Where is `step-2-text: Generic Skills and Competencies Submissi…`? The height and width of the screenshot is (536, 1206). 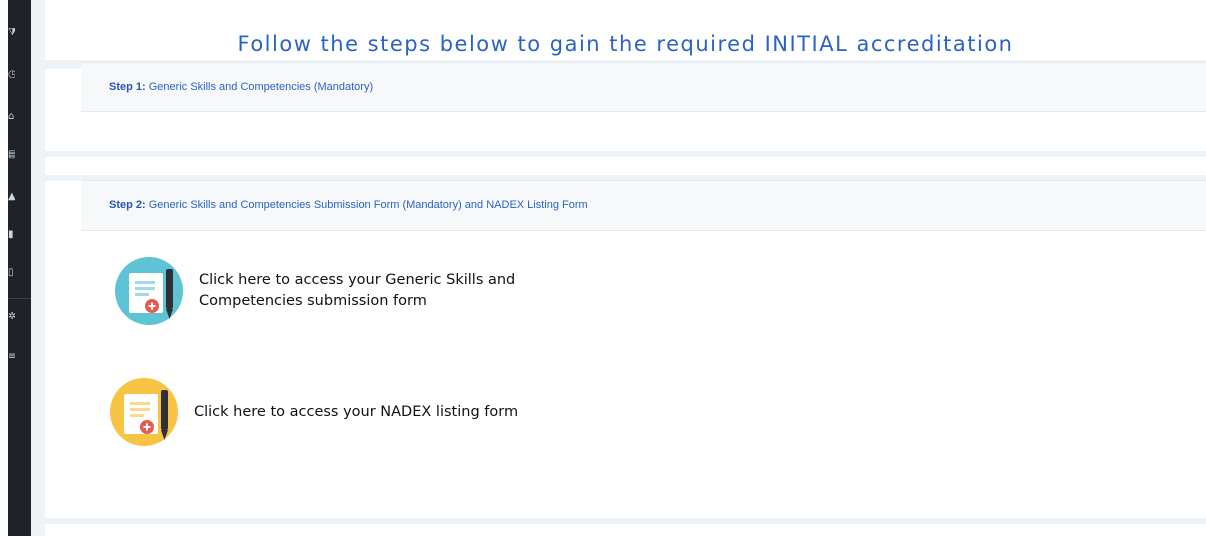
step-2-text: Generic Skills and Competencies Submissi… is located at coordinates (366, 205).